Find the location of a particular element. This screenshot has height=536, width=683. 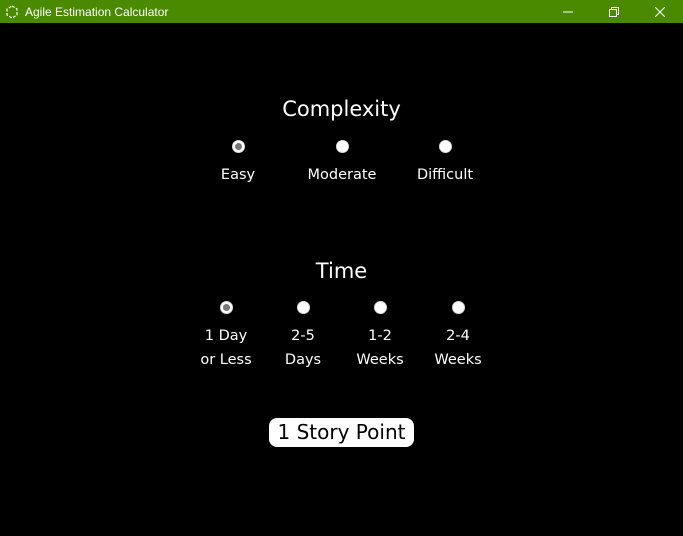

minimize-icon is located at coordinates (568, 12).